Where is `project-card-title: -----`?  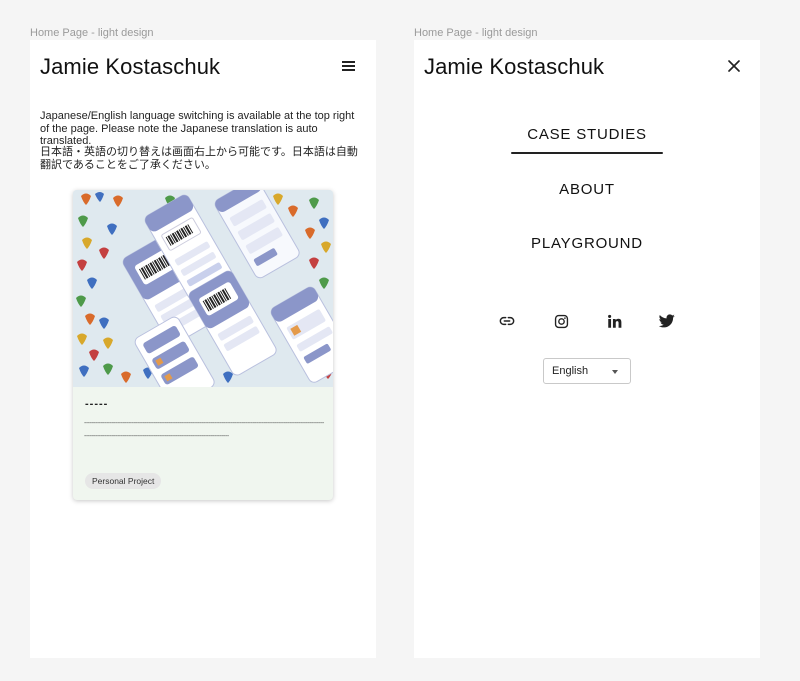
project-card-title: ----- is located at coordinates (97, 404).